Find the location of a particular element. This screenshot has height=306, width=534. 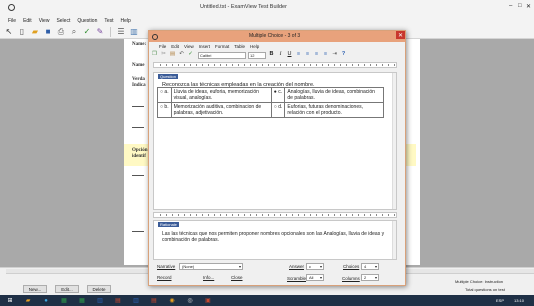

narrative-select: (None) ▾ is located at coordinates (211, 266).